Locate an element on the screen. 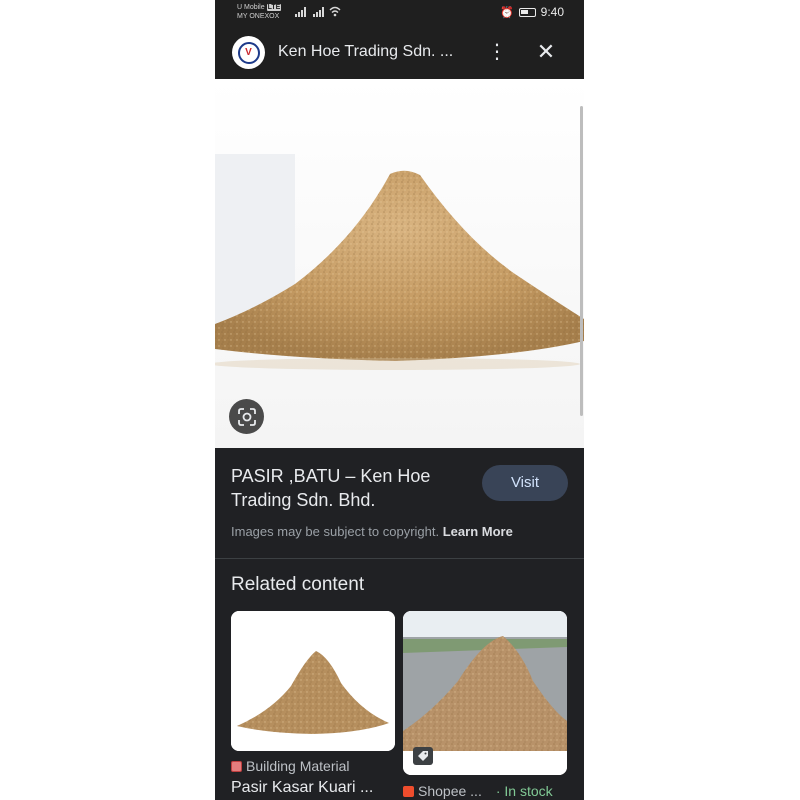  shopee-favicon-icon is located at coordinates (408, 791).